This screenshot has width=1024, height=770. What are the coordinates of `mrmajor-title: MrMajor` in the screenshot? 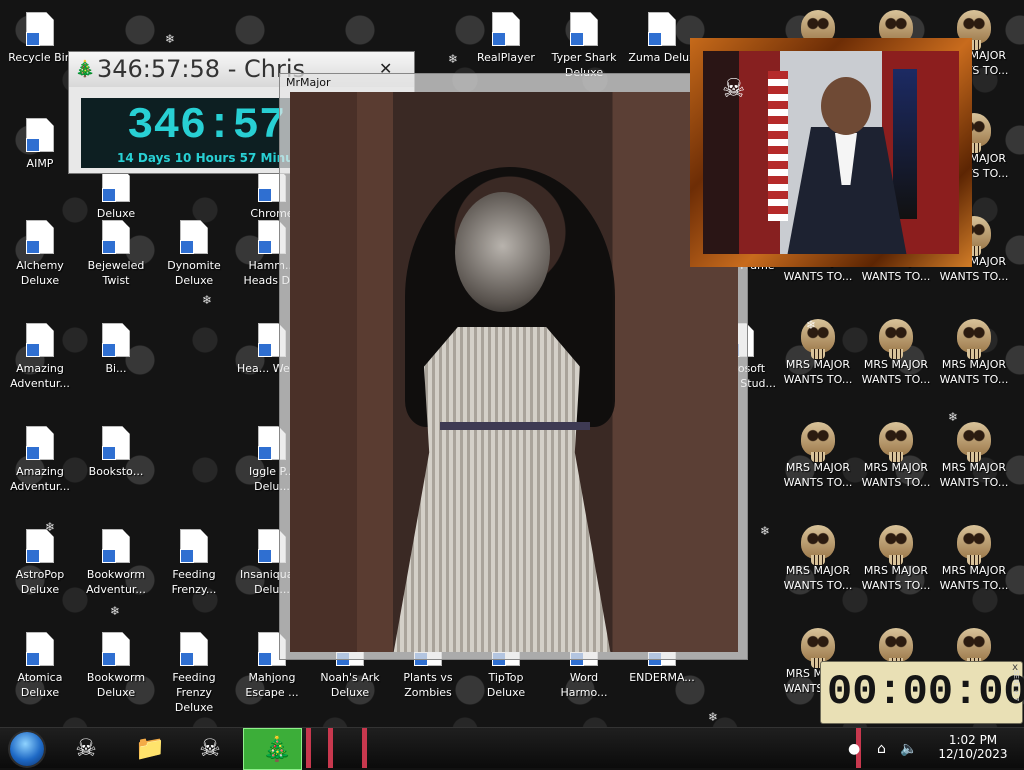 It's located at (513, 83).